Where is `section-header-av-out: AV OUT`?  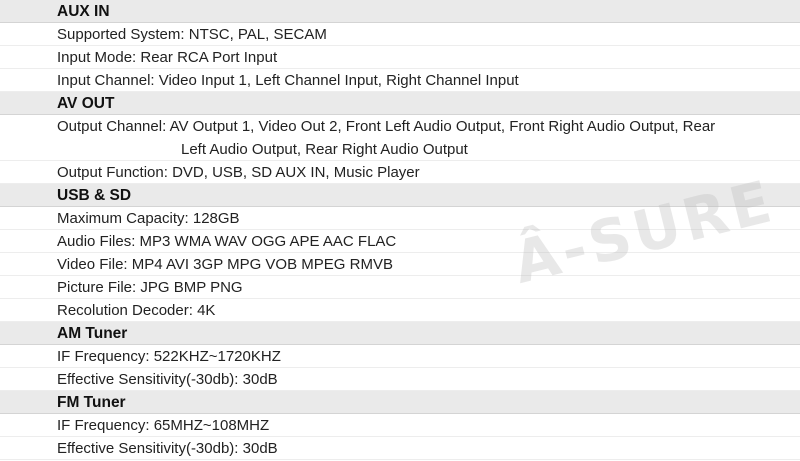 section-header-av-out: AV OUT is located at coordinates (400, 103).